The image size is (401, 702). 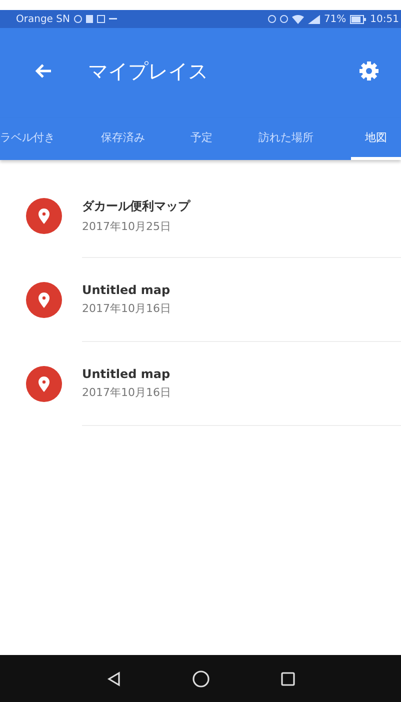 I want to click on screen-title: マイプレイス, so click(x=148, y=71).